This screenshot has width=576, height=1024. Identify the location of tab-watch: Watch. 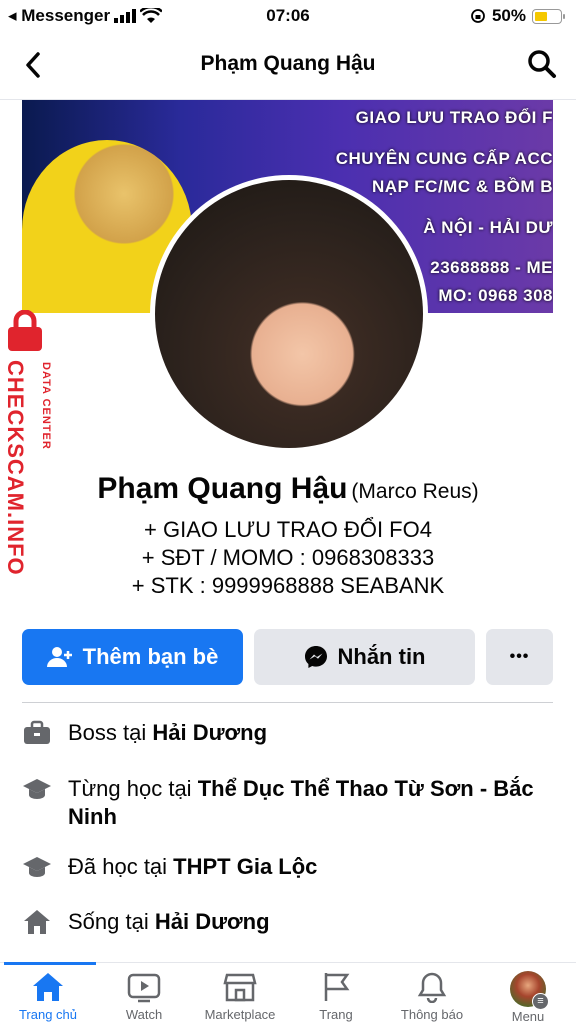
(144, 993).